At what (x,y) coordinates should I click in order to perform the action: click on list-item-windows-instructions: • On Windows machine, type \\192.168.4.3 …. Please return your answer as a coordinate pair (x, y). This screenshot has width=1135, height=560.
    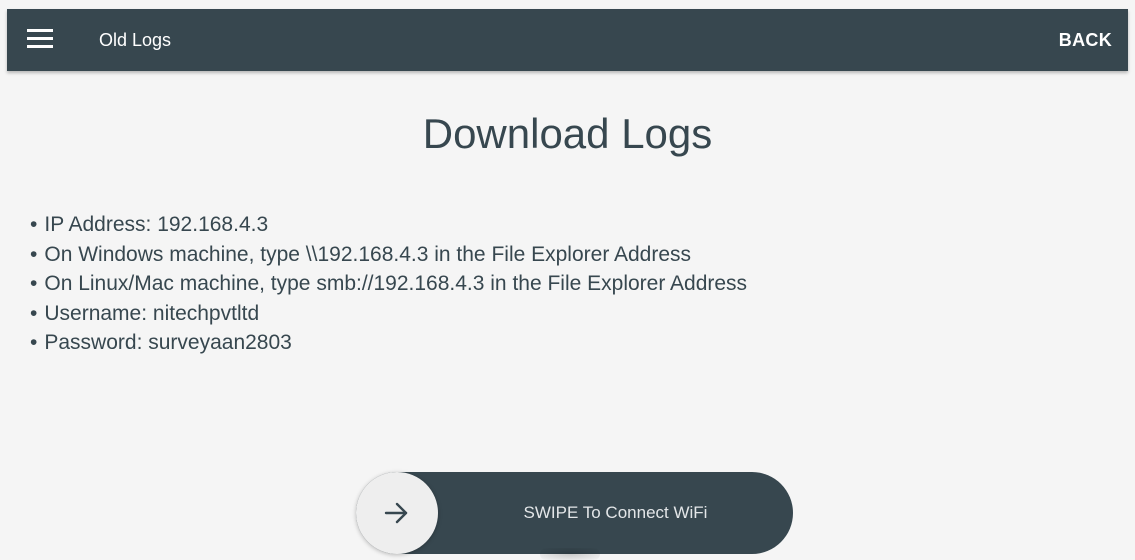
    Looking at the image, I should click on (388, 255).